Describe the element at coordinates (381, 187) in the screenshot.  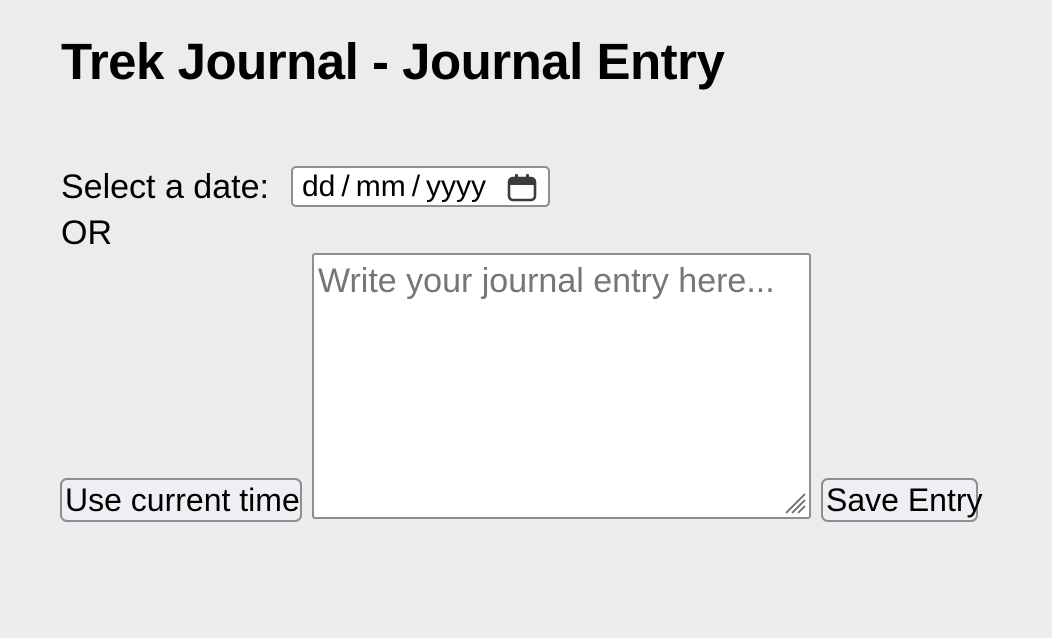
I see `date-month-segment: mm` at that location.